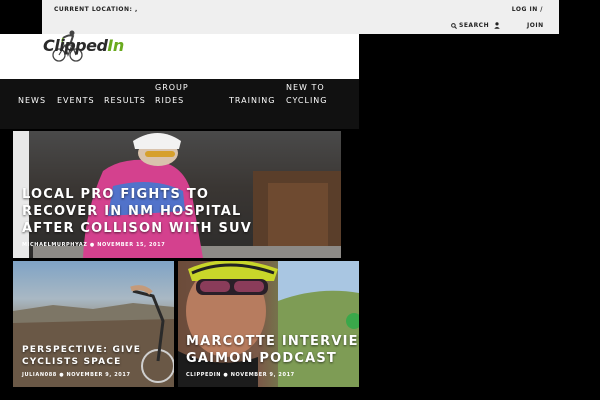  Describe the element at coordinates (272, 350) in the screenshot. I see `article-headline: MARCOTTE INTERVIEW ON GAIMON PODCAST` at that location.